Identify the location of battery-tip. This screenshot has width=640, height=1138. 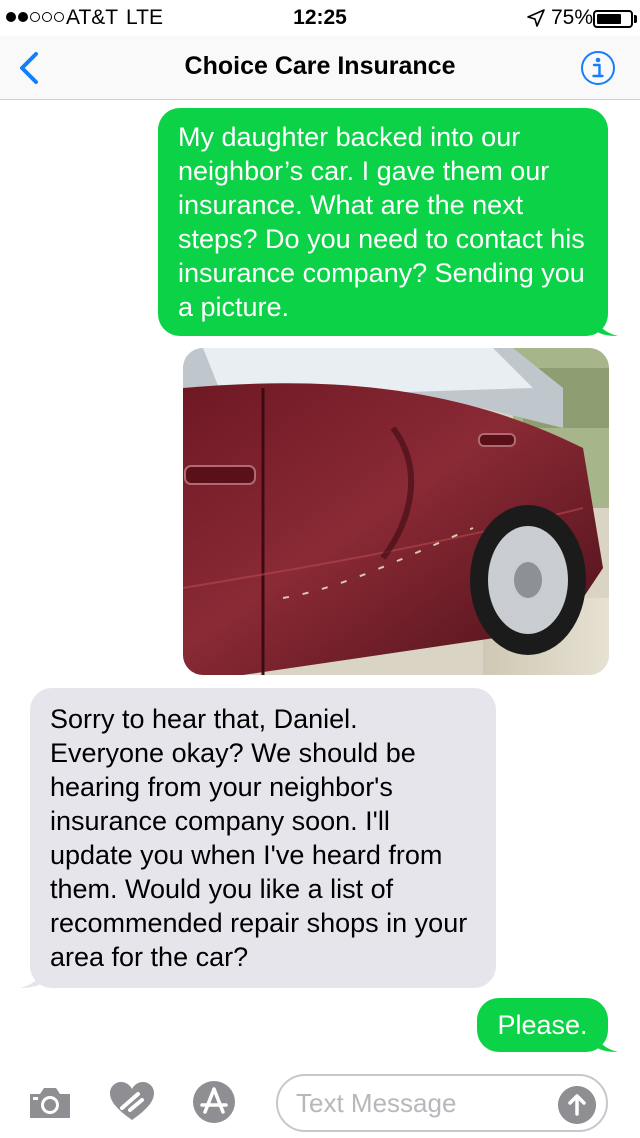
(635, 19).